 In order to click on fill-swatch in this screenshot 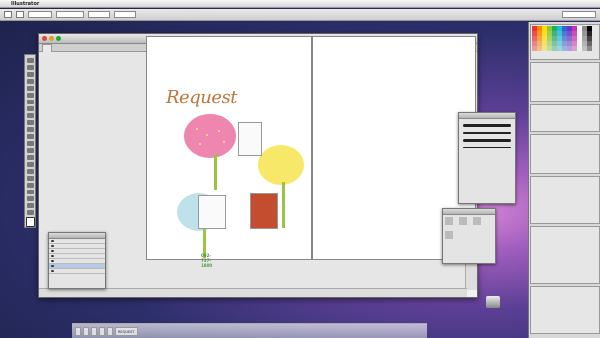, I will do `click(8, 14)`.